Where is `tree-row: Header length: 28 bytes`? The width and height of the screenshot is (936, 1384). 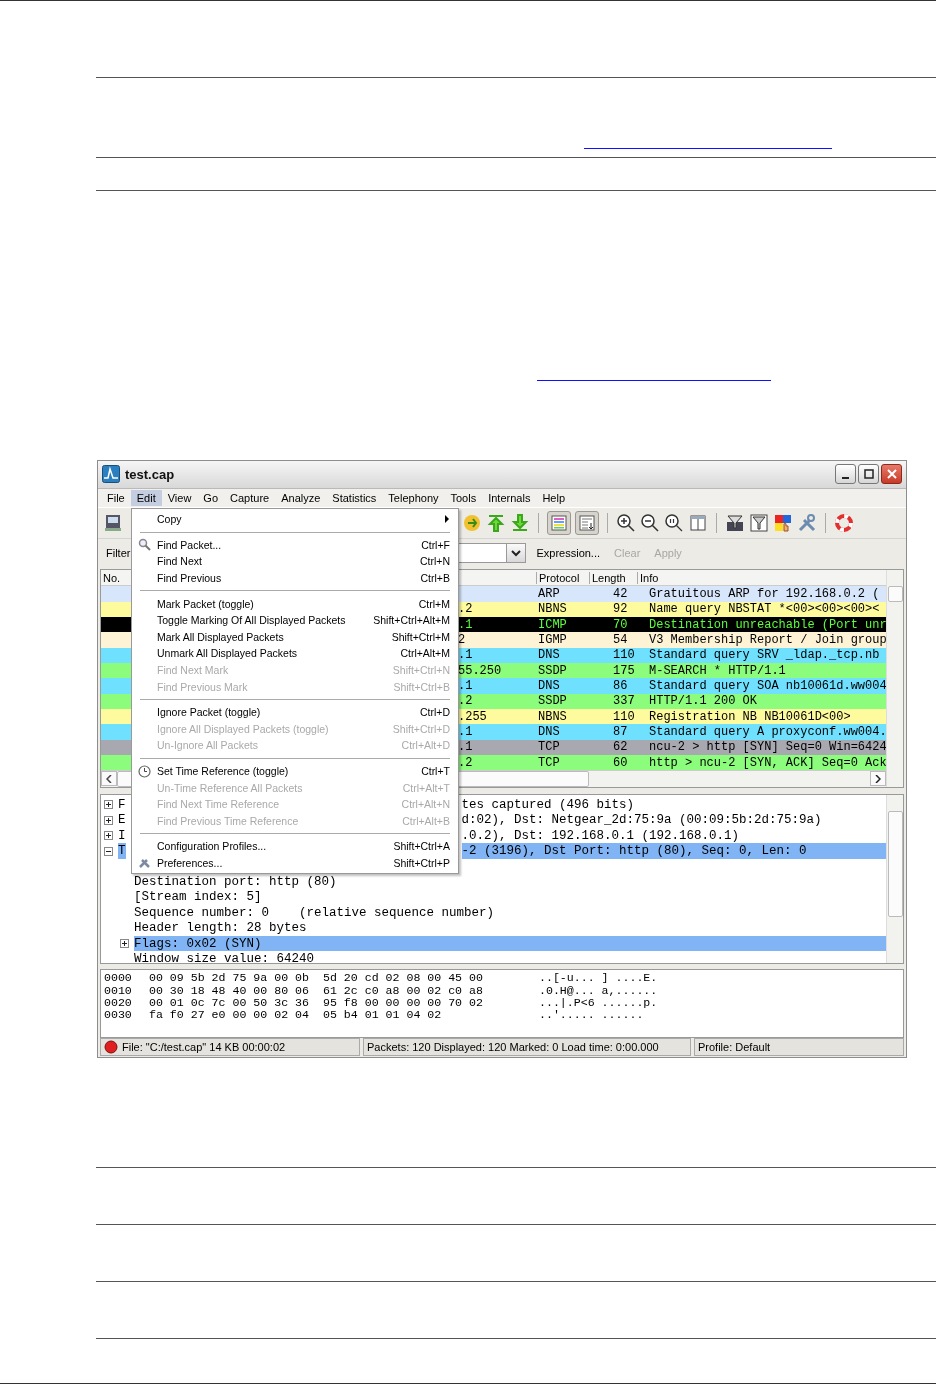 tree-row: Header length: 28 bytes is located at coordinates (510, 928).